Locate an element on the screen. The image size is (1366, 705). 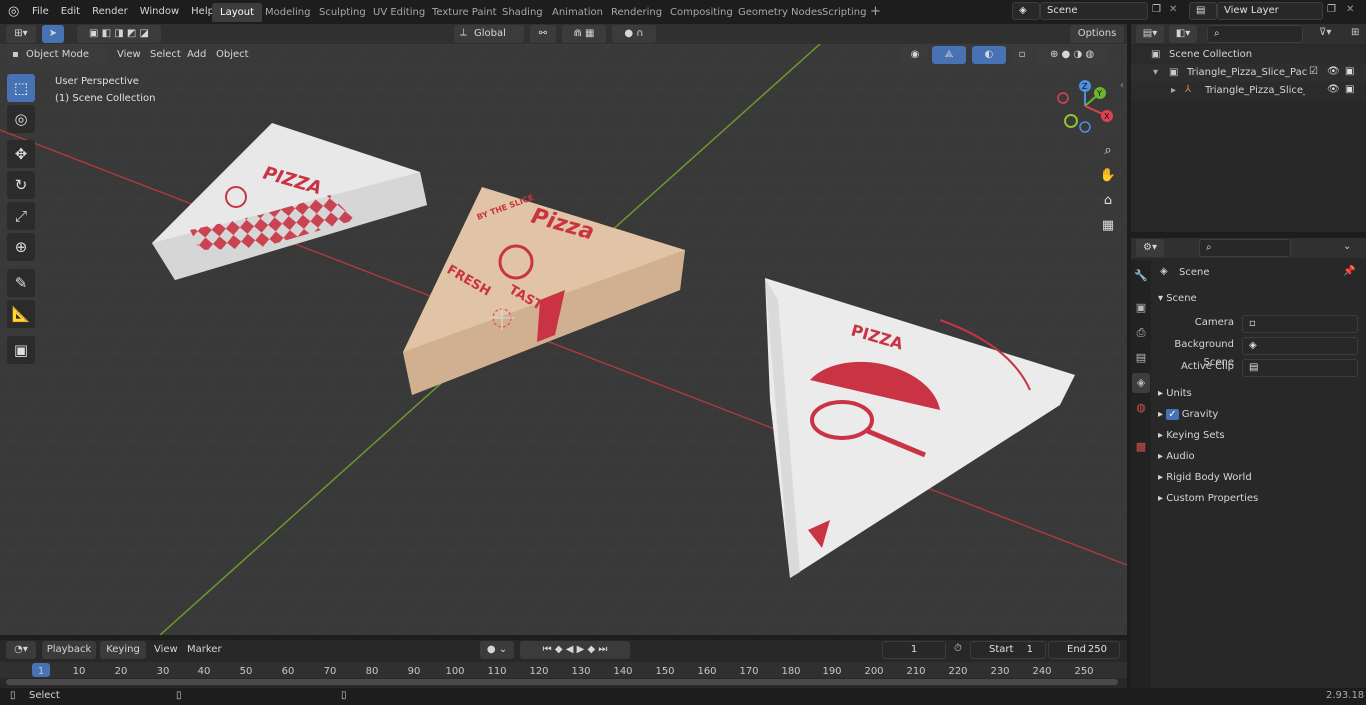
view-layer-tab-icon: ▤ is located at coordinates (1141, 358).